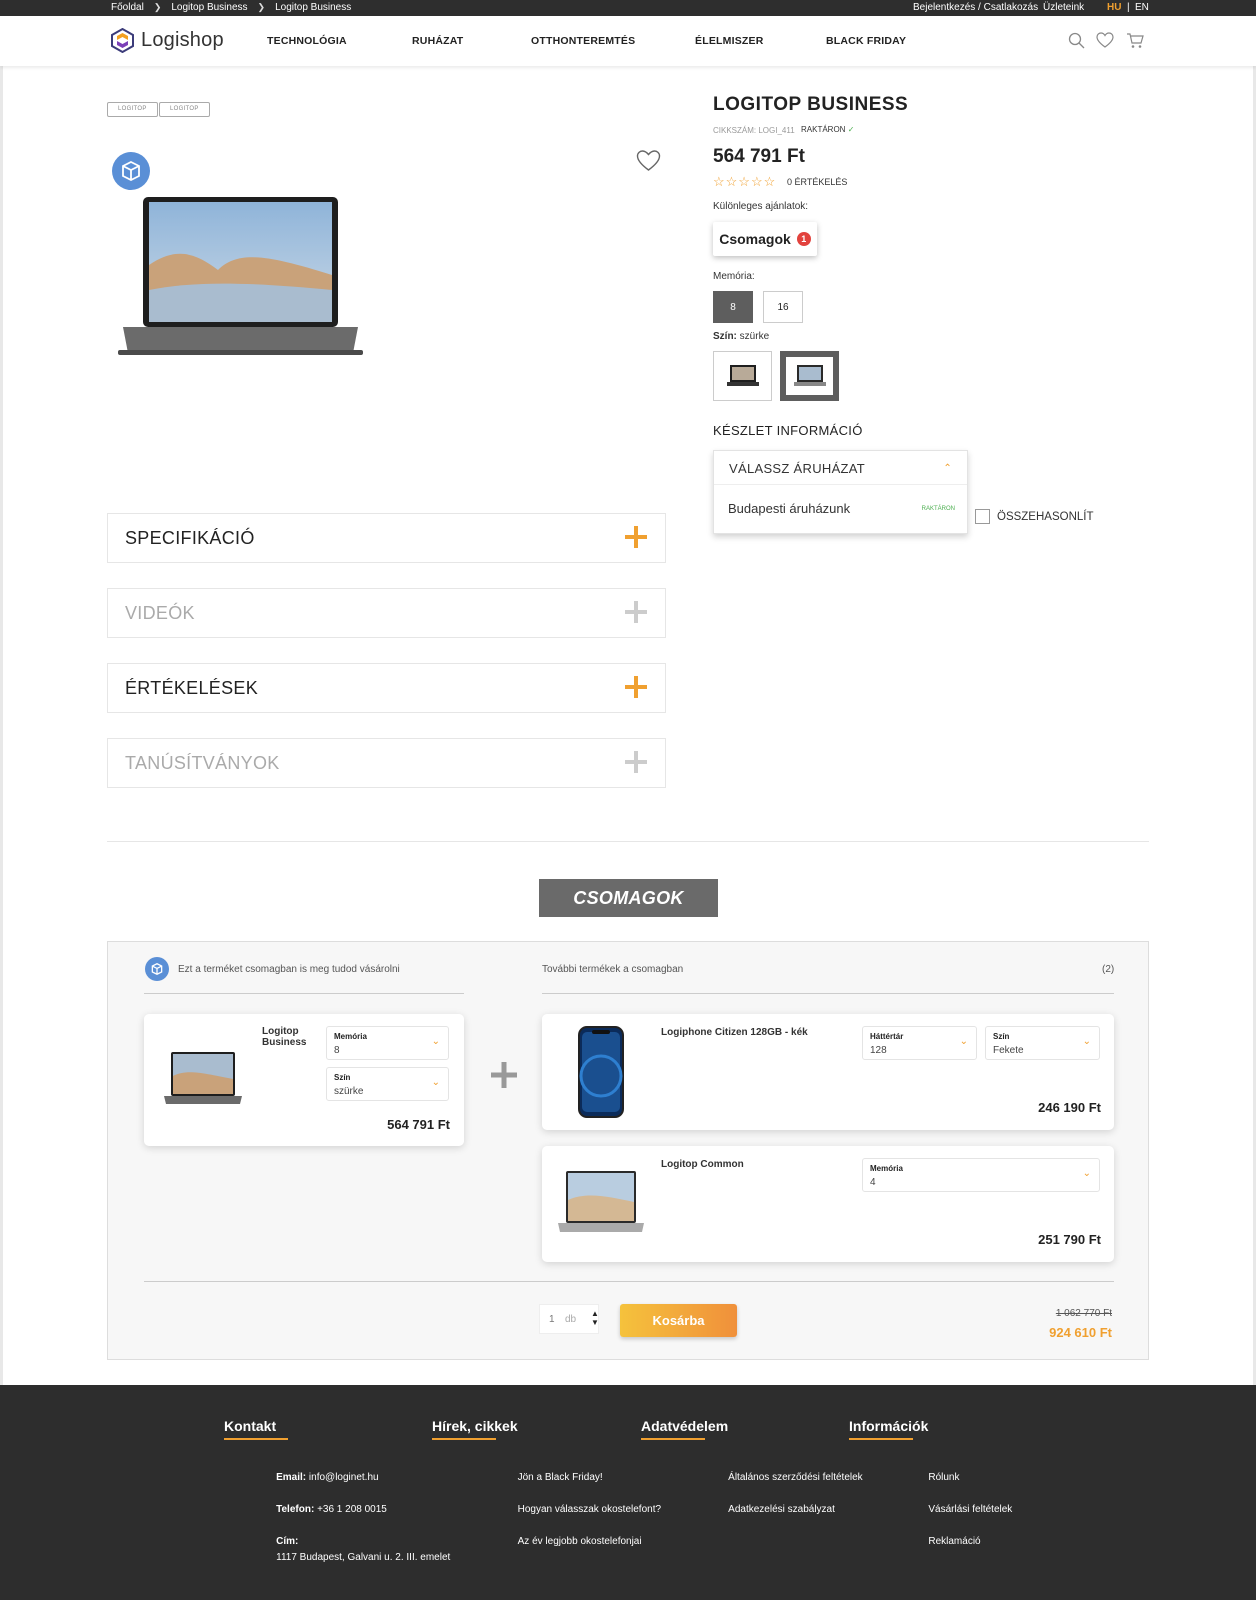 The width and height of the screenshot is (1256, 1600). What do you see at coordinates (828, 993) in the screenshot?
I see `divider` at bounding box center [828, 993].